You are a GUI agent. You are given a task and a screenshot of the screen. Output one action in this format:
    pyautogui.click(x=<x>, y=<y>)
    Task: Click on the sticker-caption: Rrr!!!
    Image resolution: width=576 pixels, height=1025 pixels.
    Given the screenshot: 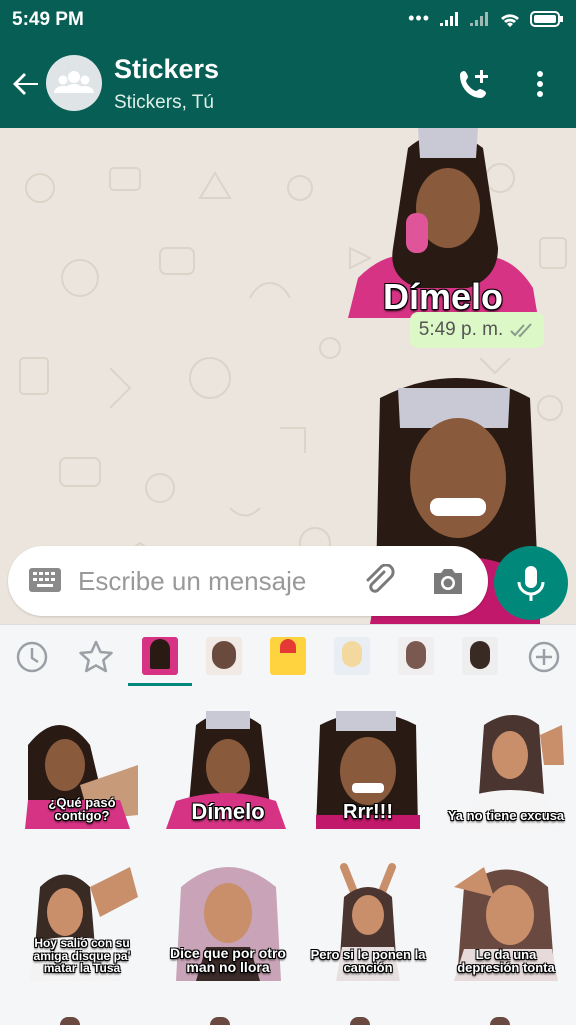 What is the action you would take?
    pyautogui.click(x=368, y=812)
    